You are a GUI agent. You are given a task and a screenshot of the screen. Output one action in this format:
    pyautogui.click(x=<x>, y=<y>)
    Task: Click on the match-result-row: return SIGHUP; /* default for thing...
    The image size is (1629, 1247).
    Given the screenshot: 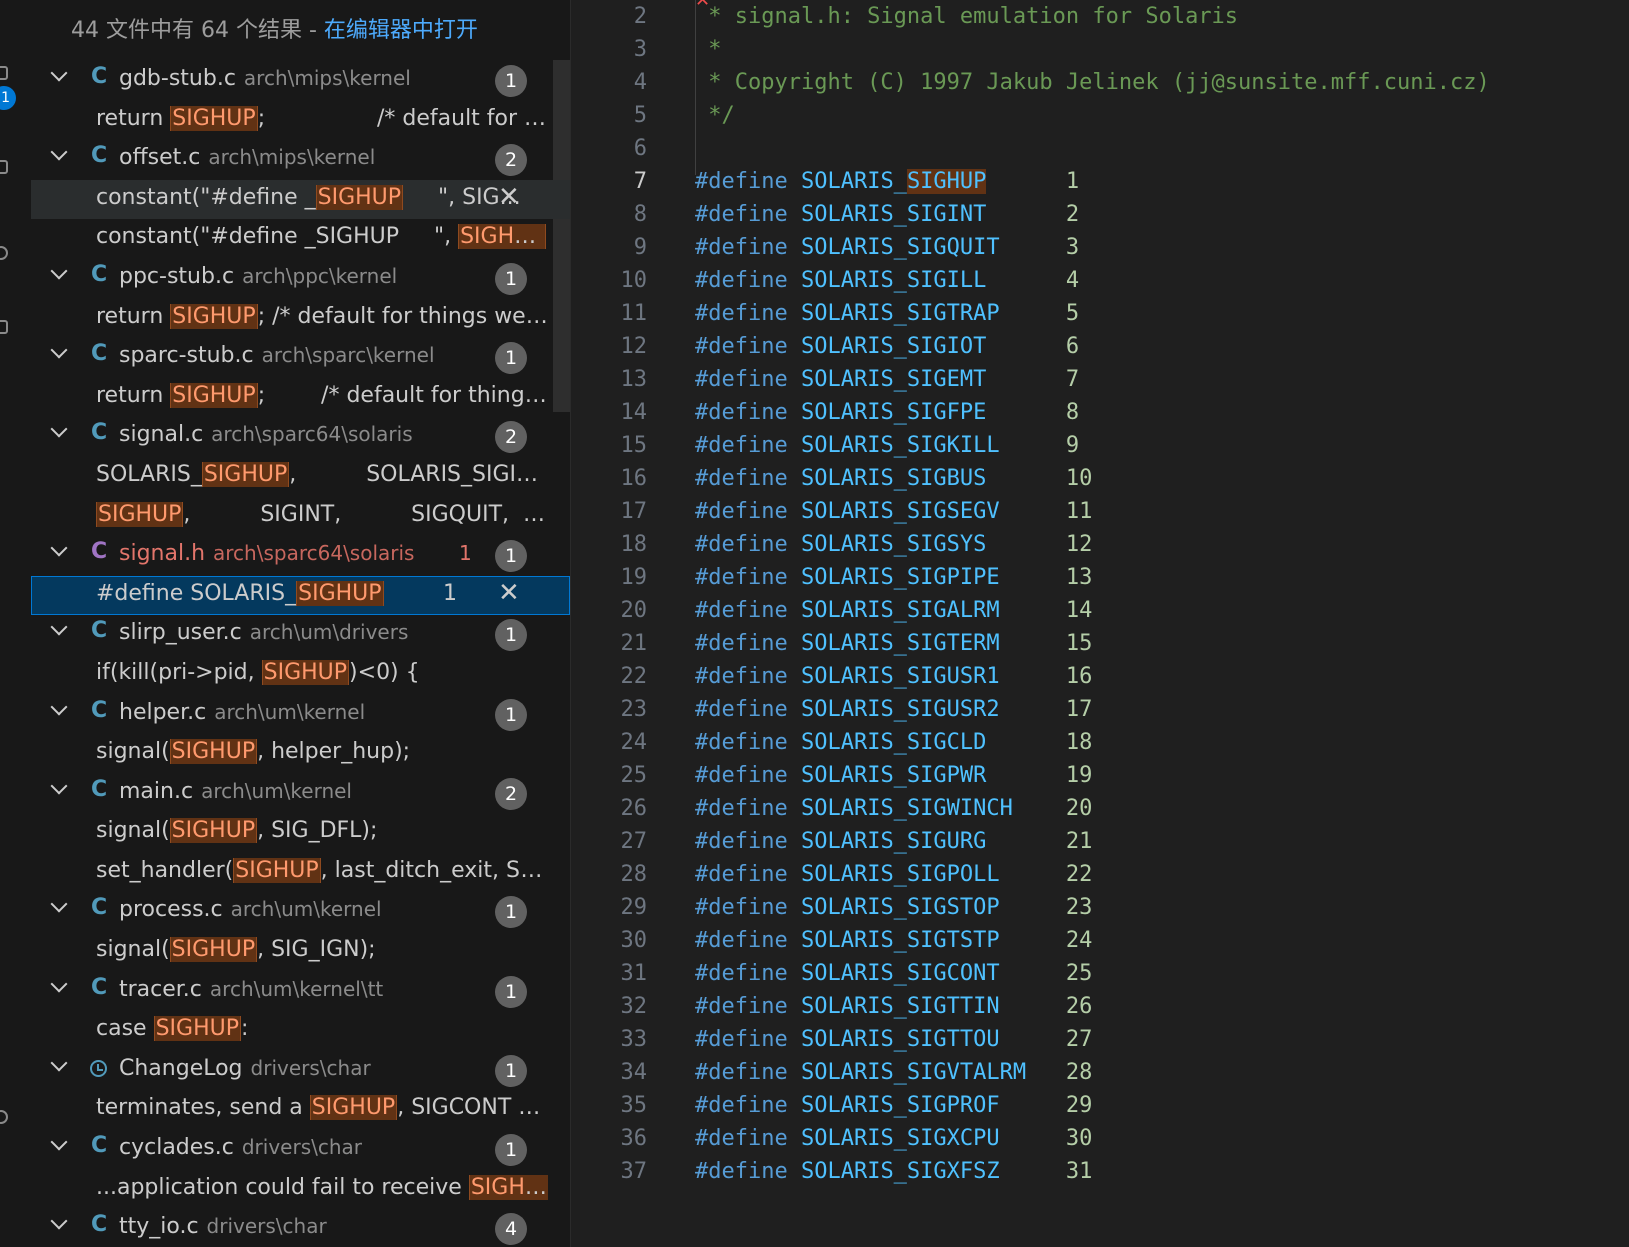 What is the action you would take?
    pyautogui.click(x=300, y=121)
    